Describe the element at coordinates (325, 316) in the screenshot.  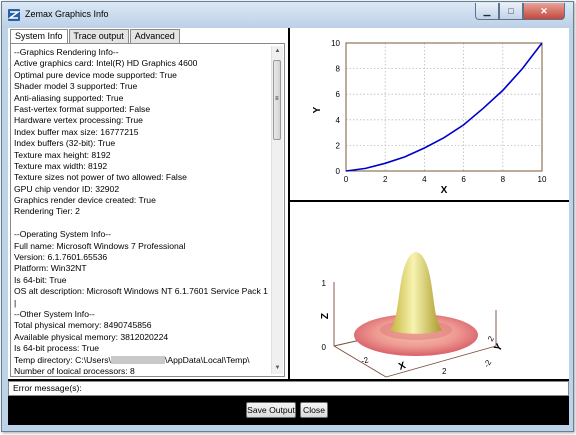
I see `z-axis-label: Z` at that location.